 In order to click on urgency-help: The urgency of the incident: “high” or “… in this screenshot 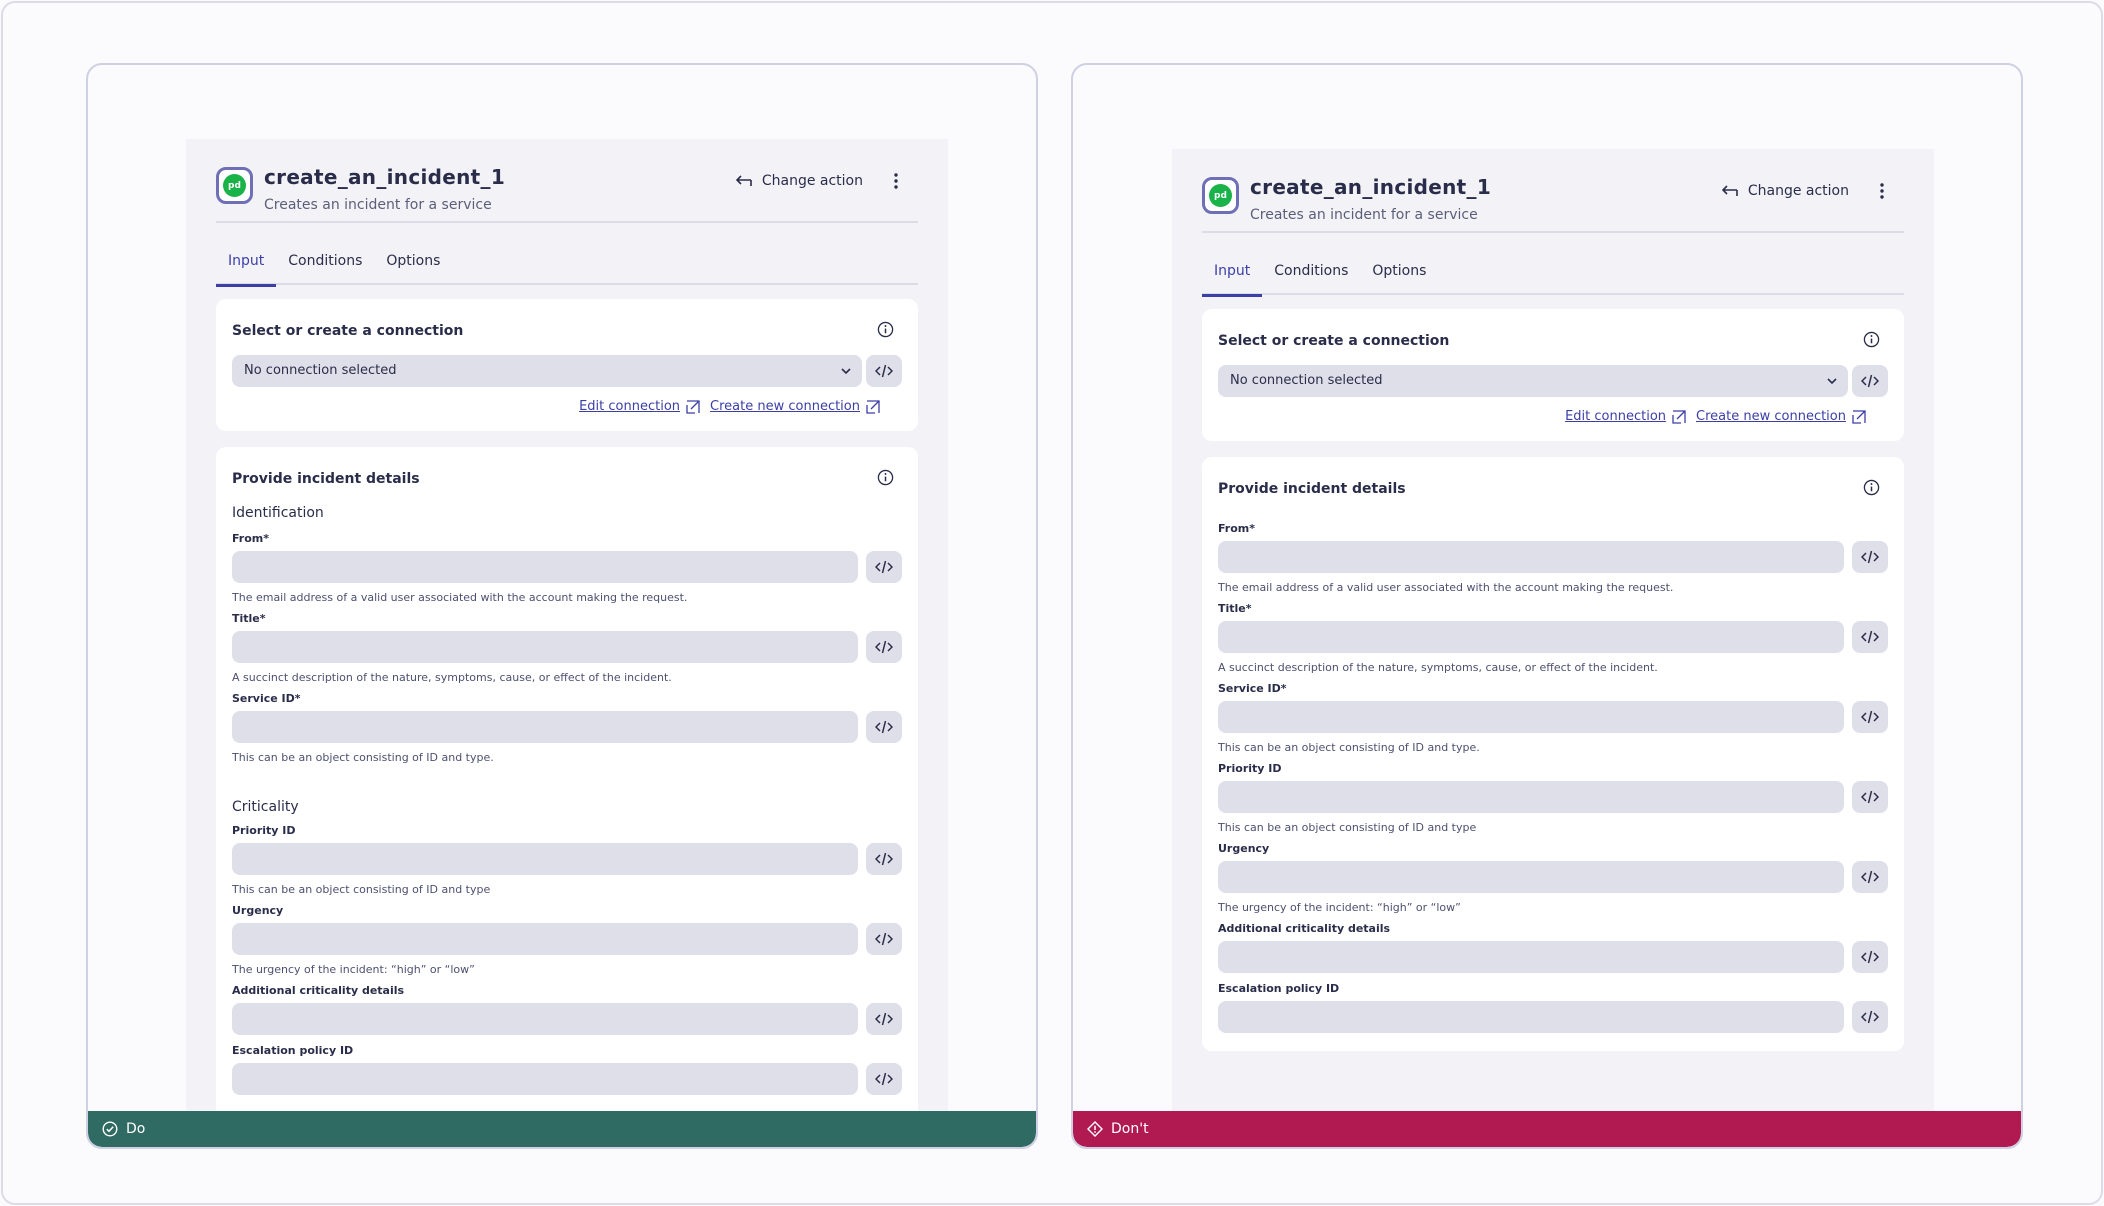, I will do `click(353, 969)`.